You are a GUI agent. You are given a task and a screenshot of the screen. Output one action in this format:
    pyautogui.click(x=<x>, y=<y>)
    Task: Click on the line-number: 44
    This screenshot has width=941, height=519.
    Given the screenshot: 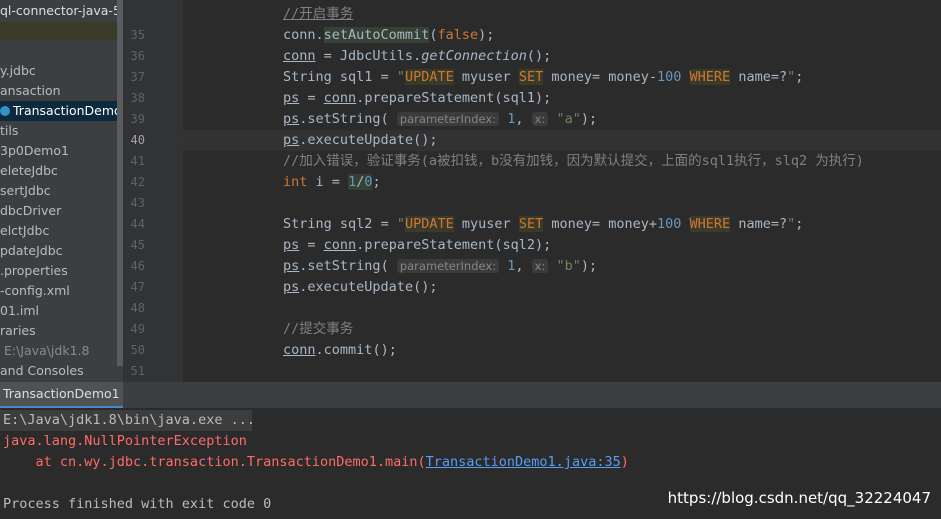 What is the action you would take?
    pyautogui.click(x=137, y=224)
    